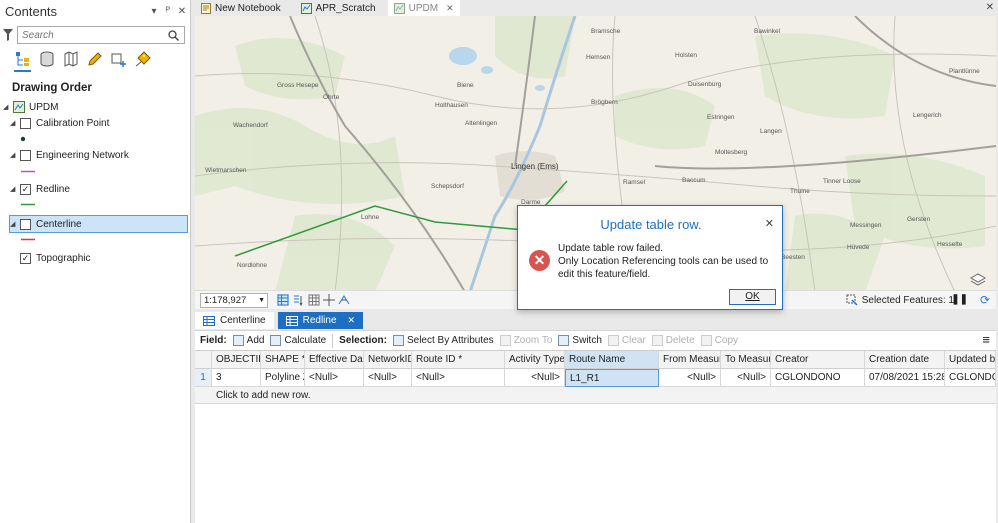  I want to click on column-header: Creation date, so click(905, 360).